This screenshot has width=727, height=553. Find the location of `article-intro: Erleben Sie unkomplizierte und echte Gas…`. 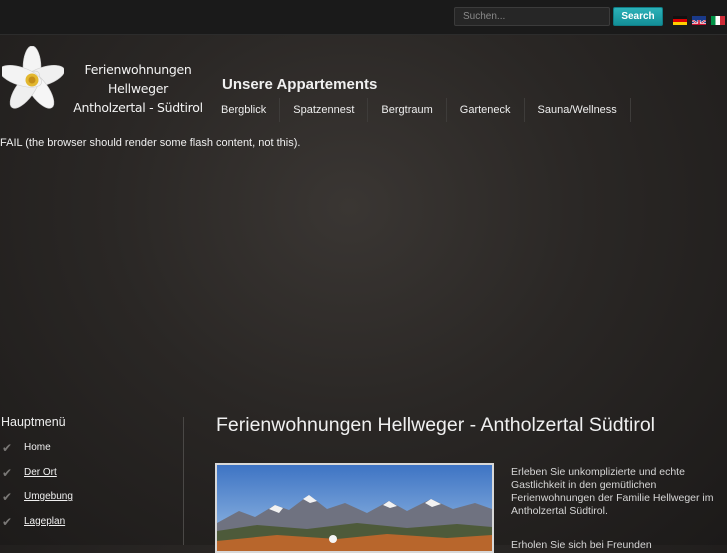

article-intro: Erleben Sie unkomplizierte und echte Gas… is located at coordinates (612, 491).